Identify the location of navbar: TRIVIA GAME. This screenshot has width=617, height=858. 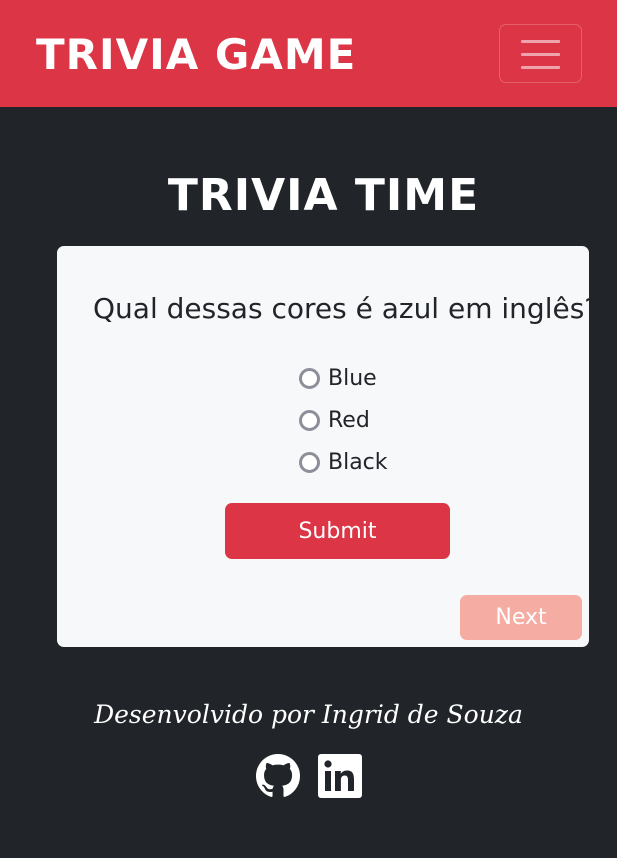
(308, 53).